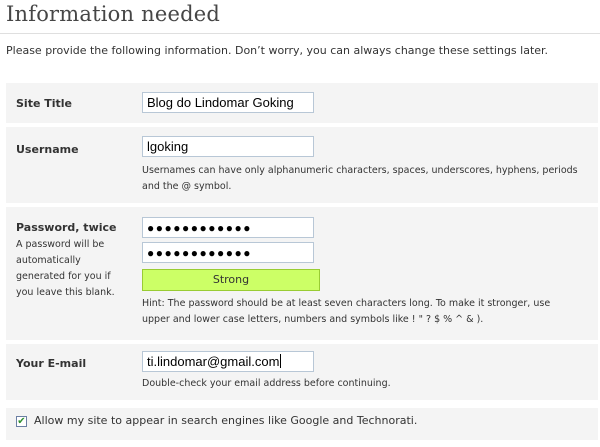 This screenshot has width=600, height=447. What do you see at coordinates (231, 280) in the screenshot?
I see `password-strength-indicator: Strong` at bounding box center [231, 280].